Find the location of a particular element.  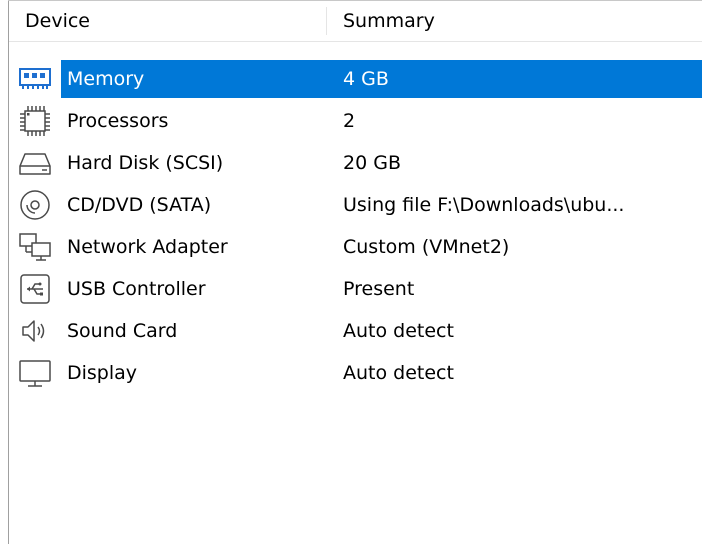

device-row-memory: Memory 4 GB is located at coordinates (355, 79).